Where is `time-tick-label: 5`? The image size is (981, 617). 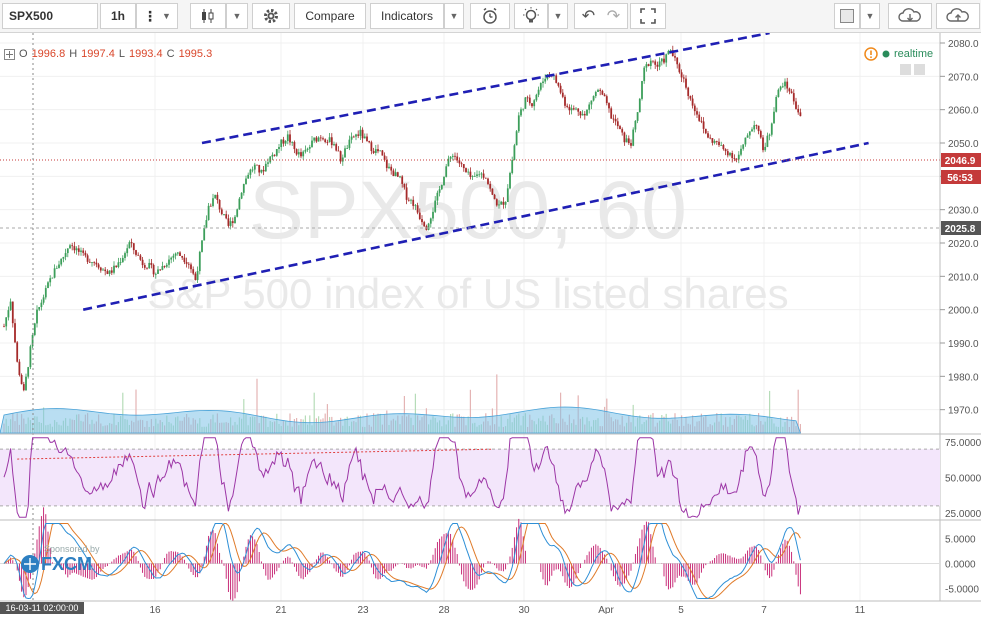 time-tick-label: 5 is located at coordinates (681, 609).